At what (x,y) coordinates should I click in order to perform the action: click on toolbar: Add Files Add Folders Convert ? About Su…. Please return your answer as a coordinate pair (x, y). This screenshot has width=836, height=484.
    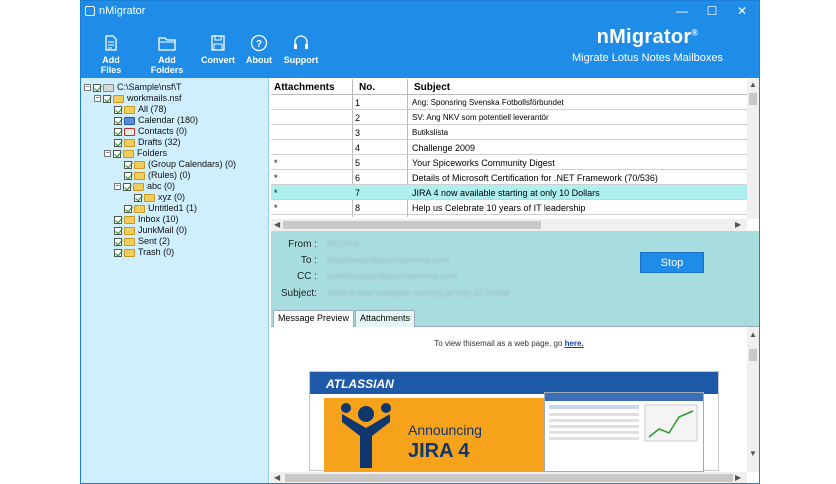
    Looking at the image, I should click on (420, 49).